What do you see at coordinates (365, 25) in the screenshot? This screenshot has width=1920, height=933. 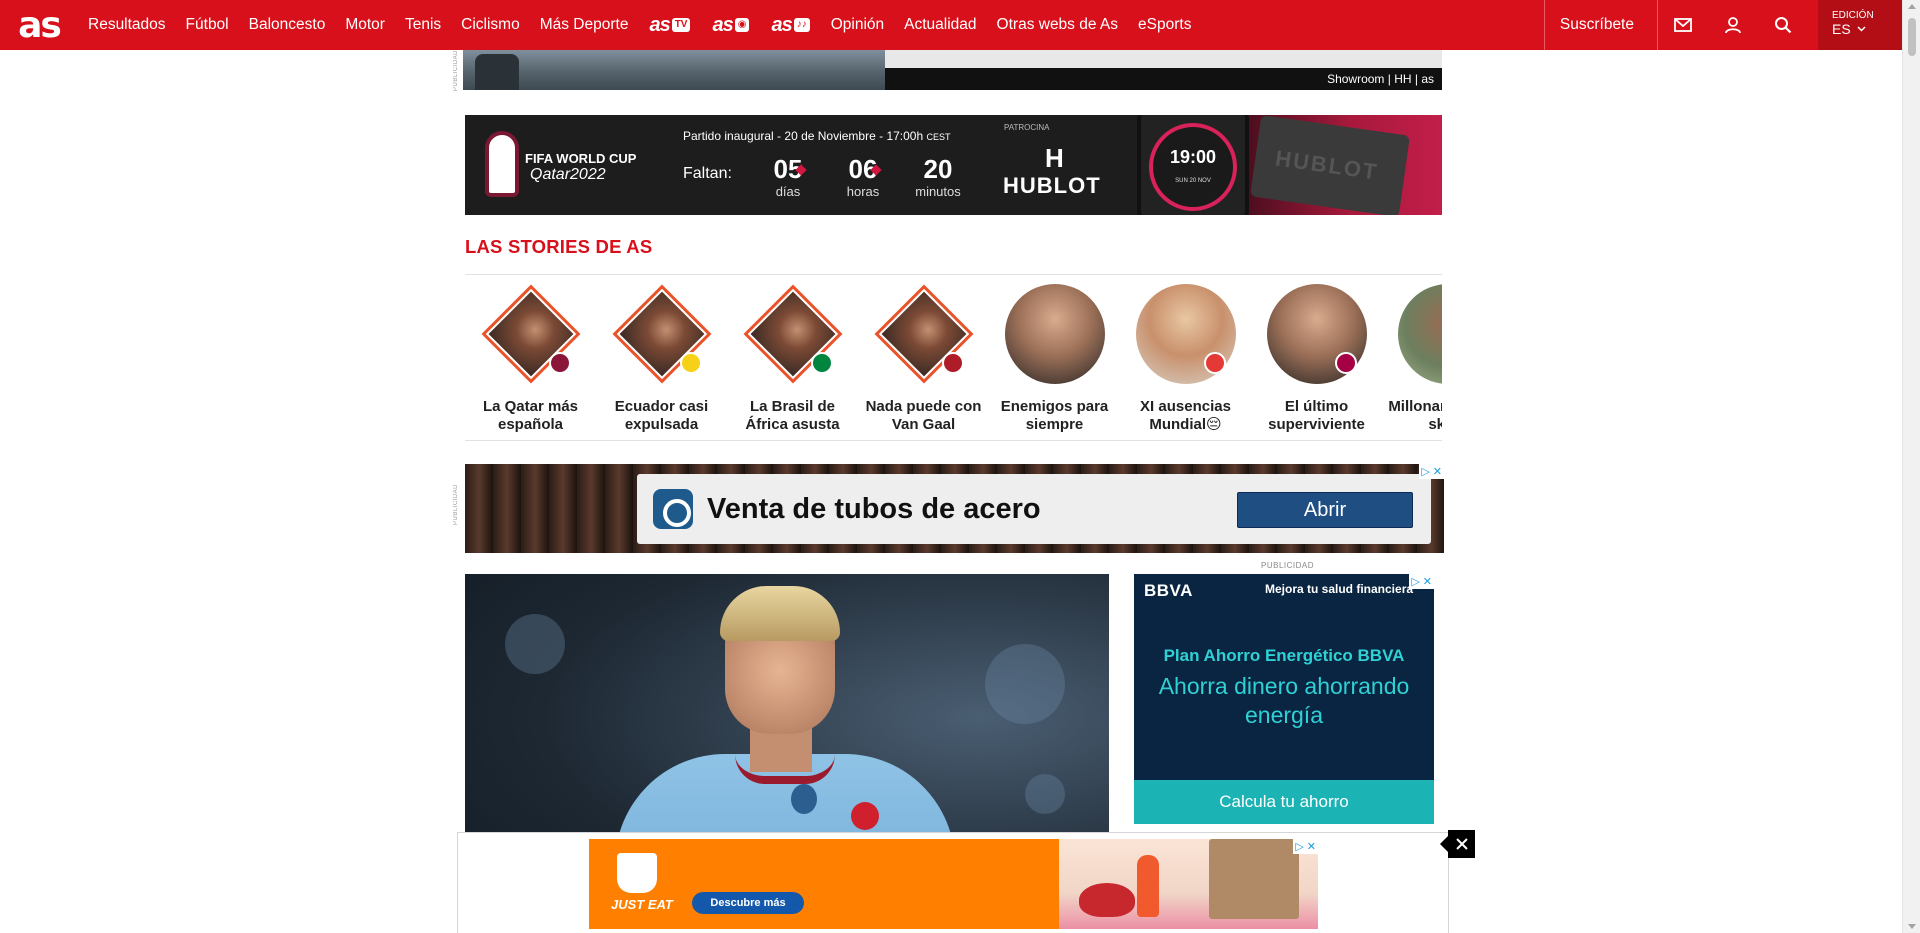 I see `nav-motor: Motor` at bounding box center [365, 25].